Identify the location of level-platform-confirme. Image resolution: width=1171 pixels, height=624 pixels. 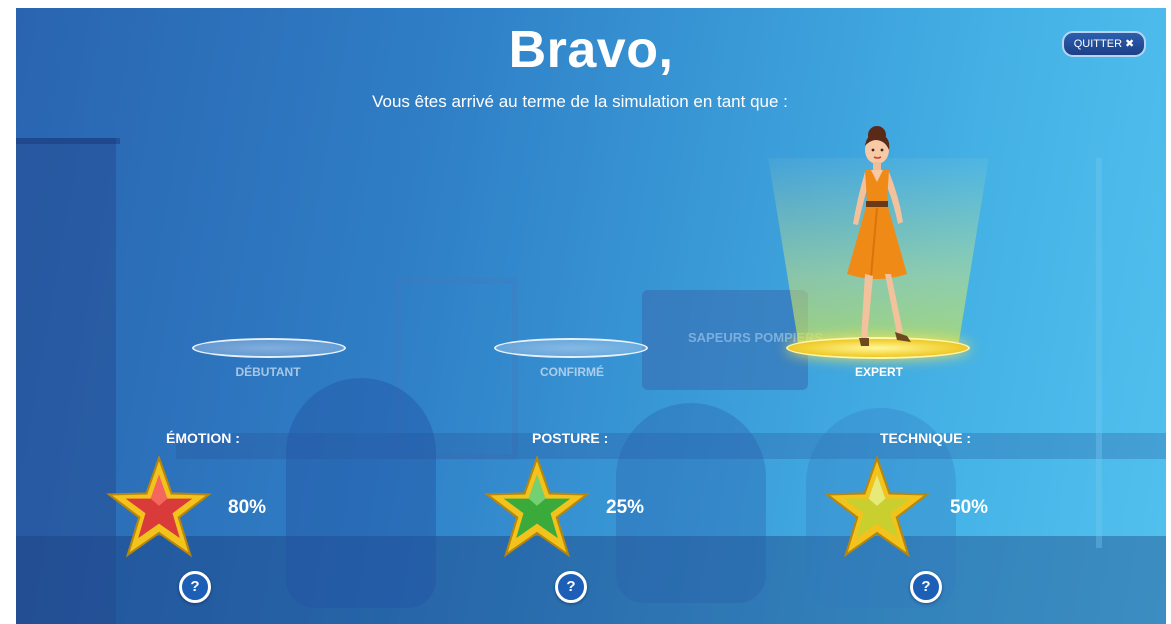
(571, 348).